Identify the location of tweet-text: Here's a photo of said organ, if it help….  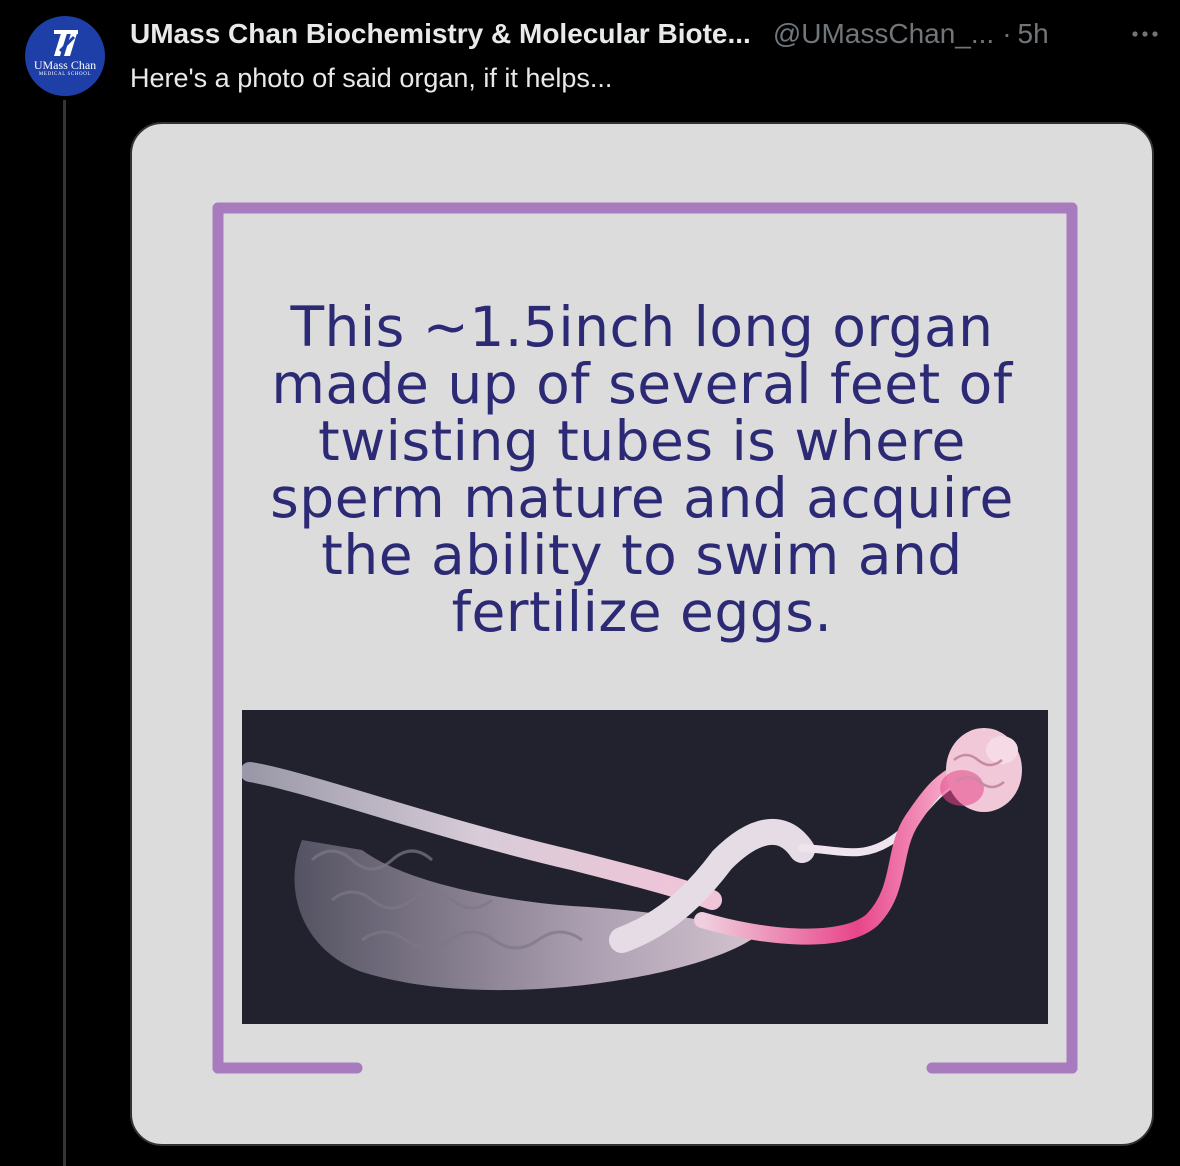
(371, 78).